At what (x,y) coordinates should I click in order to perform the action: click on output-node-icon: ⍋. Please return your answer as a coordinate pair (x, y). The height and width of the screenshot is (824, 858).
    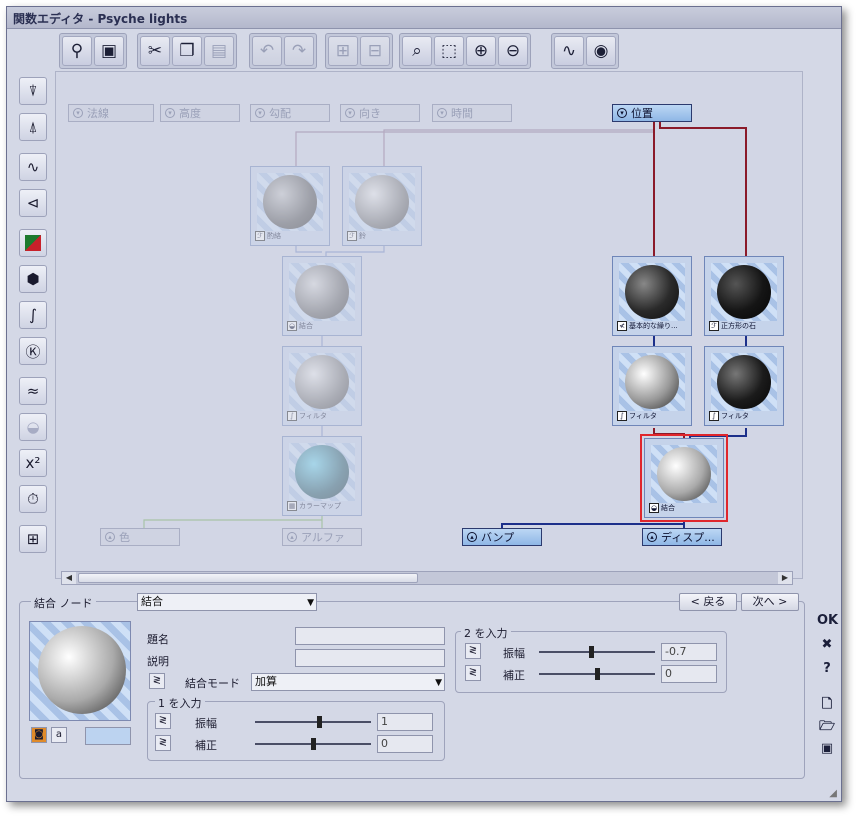
    Looking at the image, I should click on (33, 127).